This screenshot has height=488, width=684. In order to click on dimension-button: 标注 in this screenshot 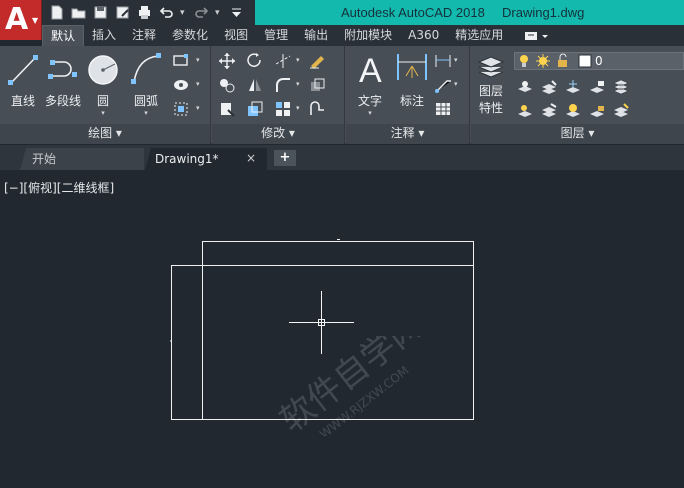, I will do `click(412, 79)`.